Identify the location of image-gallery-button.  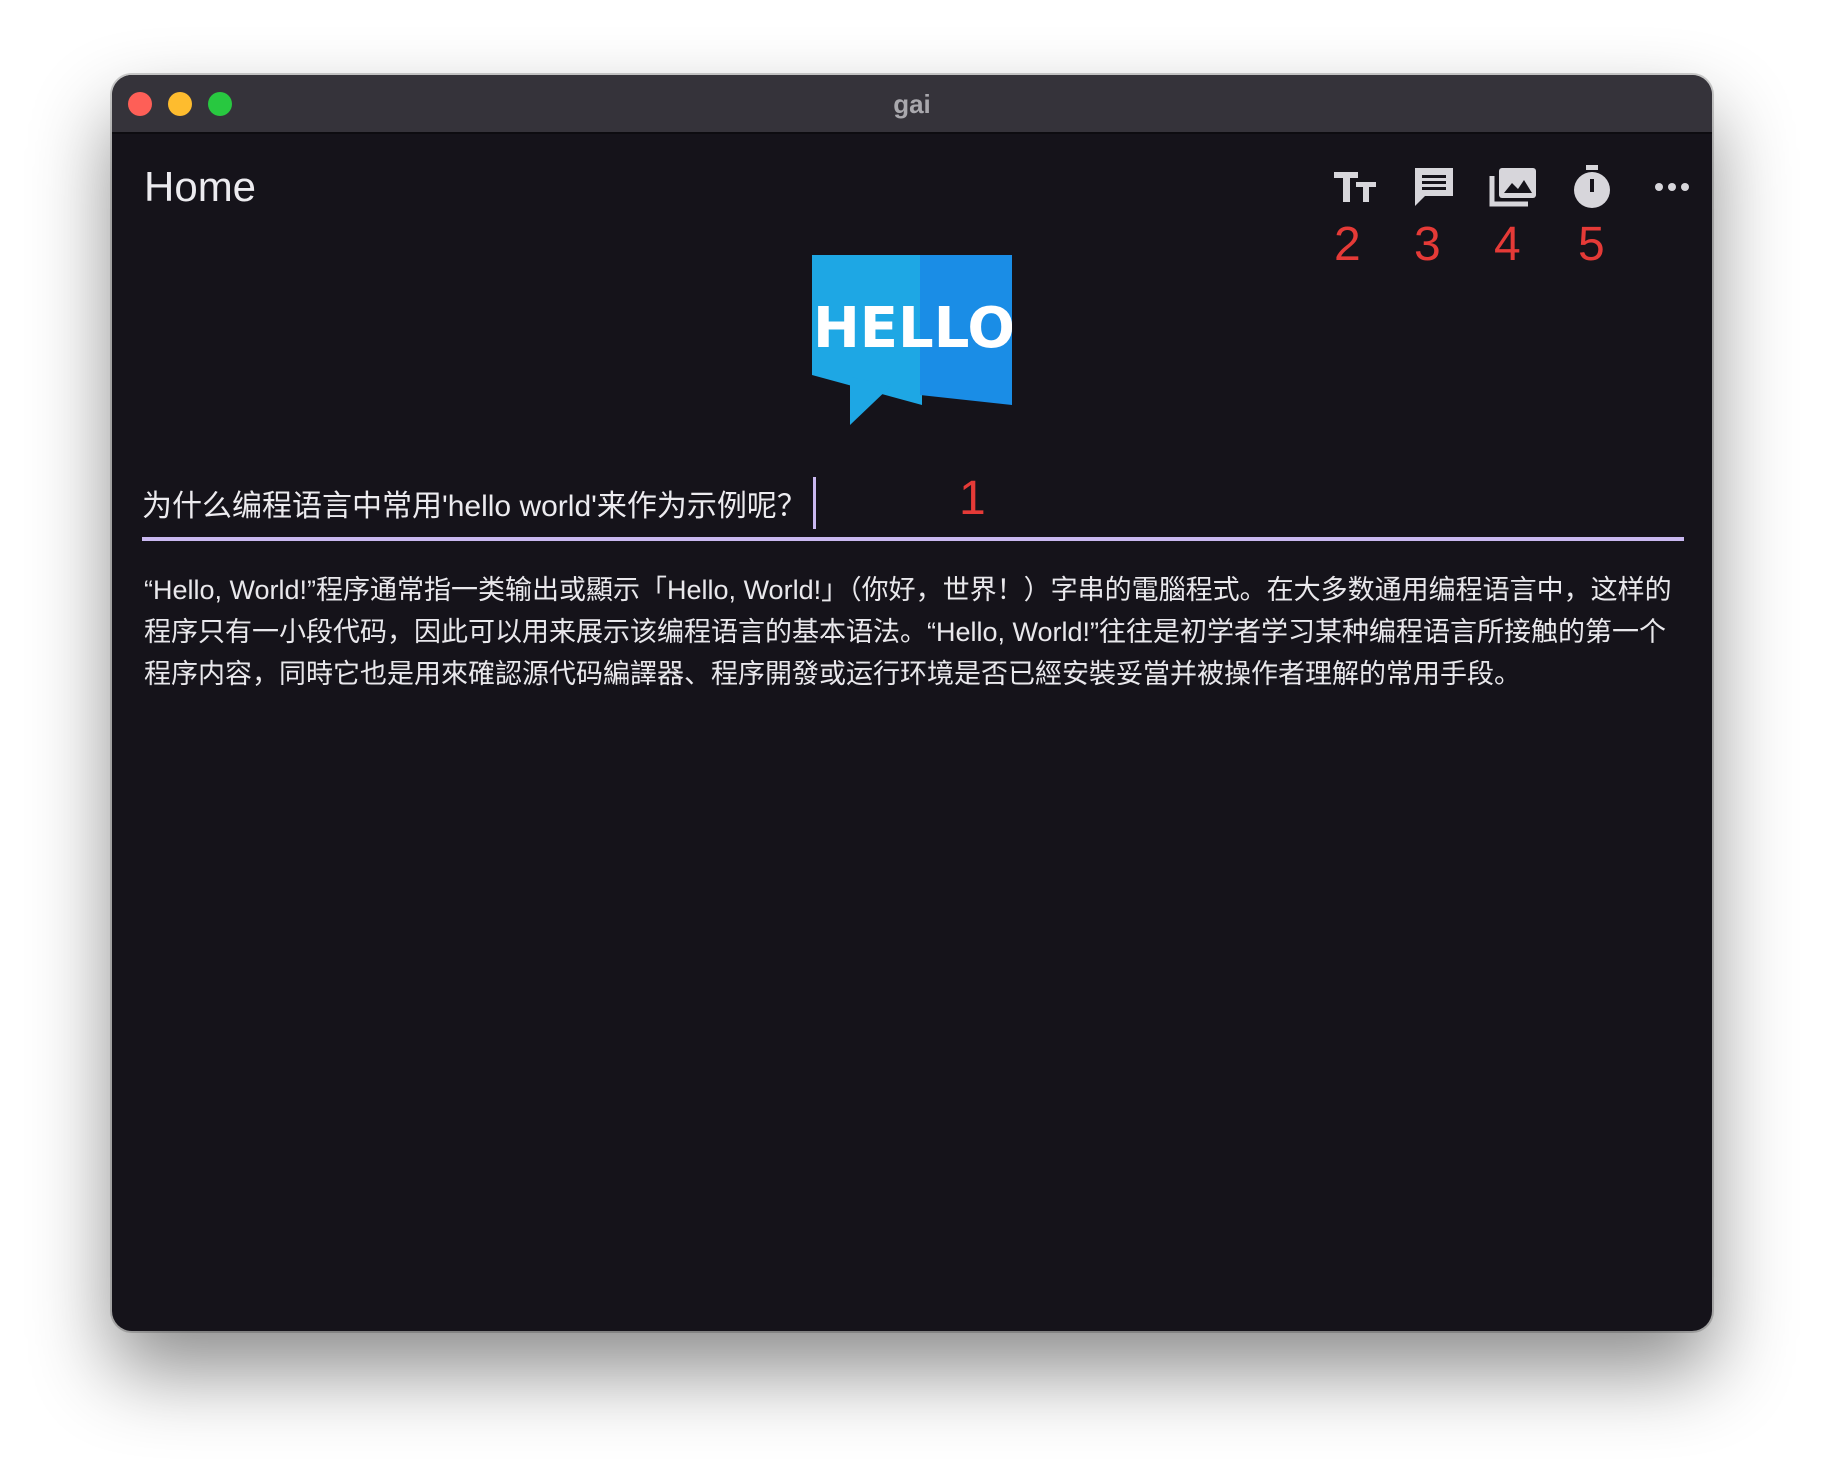
(1514, 187).